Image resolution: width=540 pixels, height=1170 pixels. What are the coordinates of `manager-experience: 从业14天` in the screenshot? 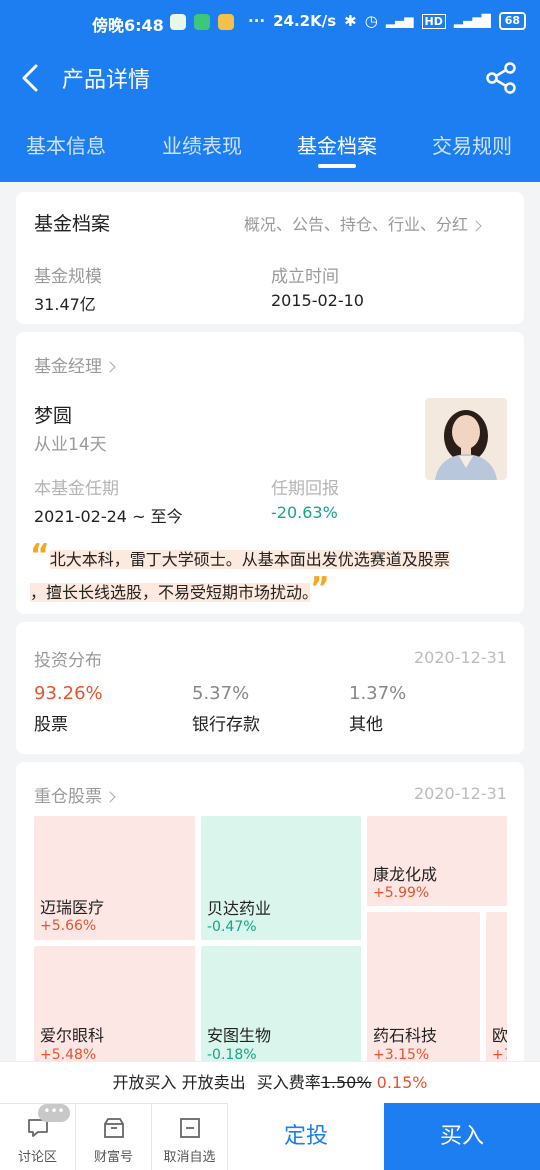 It's located at (70, 445).